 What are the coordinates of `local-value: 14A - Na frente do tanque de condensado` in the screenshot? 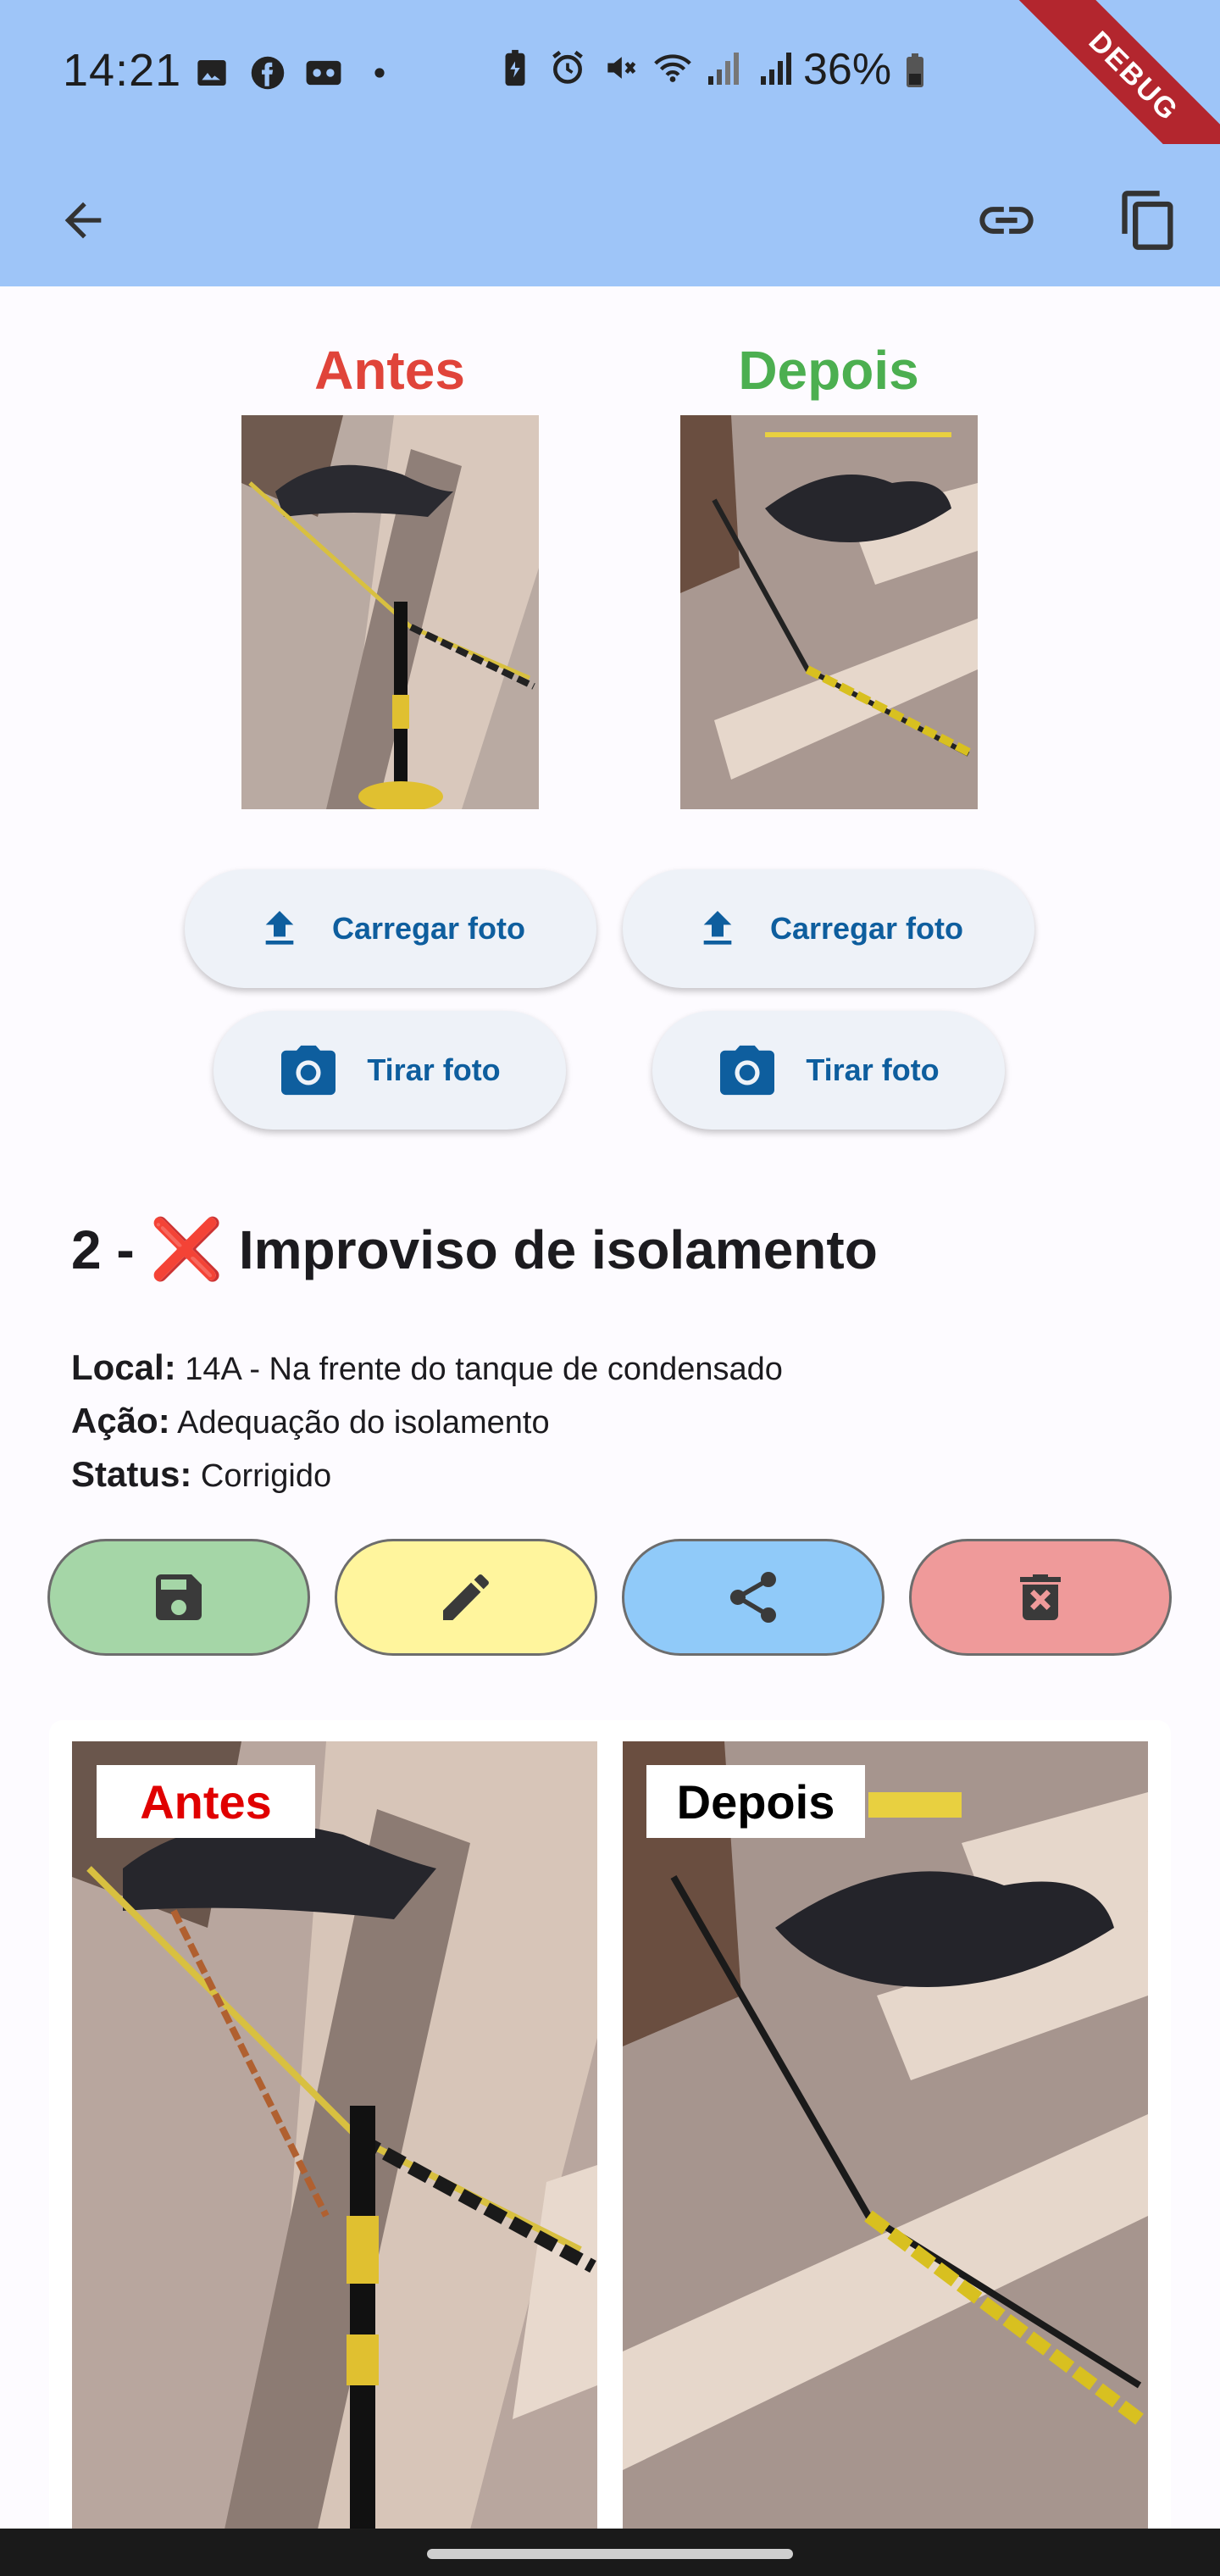 It's located at (484, 1369).